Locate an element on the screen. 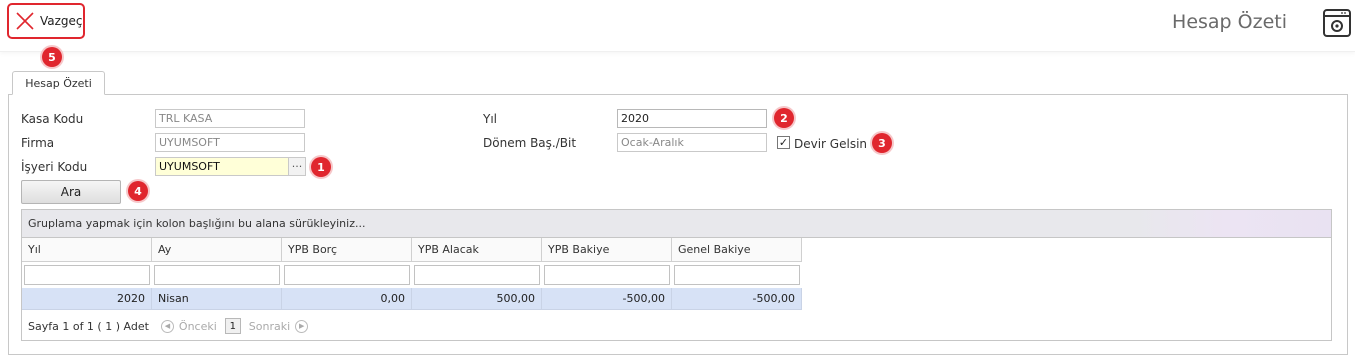 The height and width of the screenshot is (359, 1355). column-header-ypb-alacak: YPB Alacak is located at coordinates (477, 250).